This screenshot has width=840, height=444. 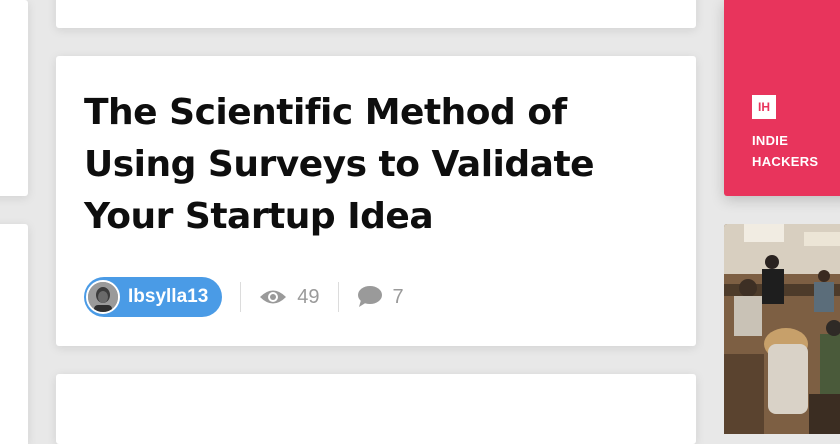 I want to click on comments-count: 7, so click(x=380, y=297).